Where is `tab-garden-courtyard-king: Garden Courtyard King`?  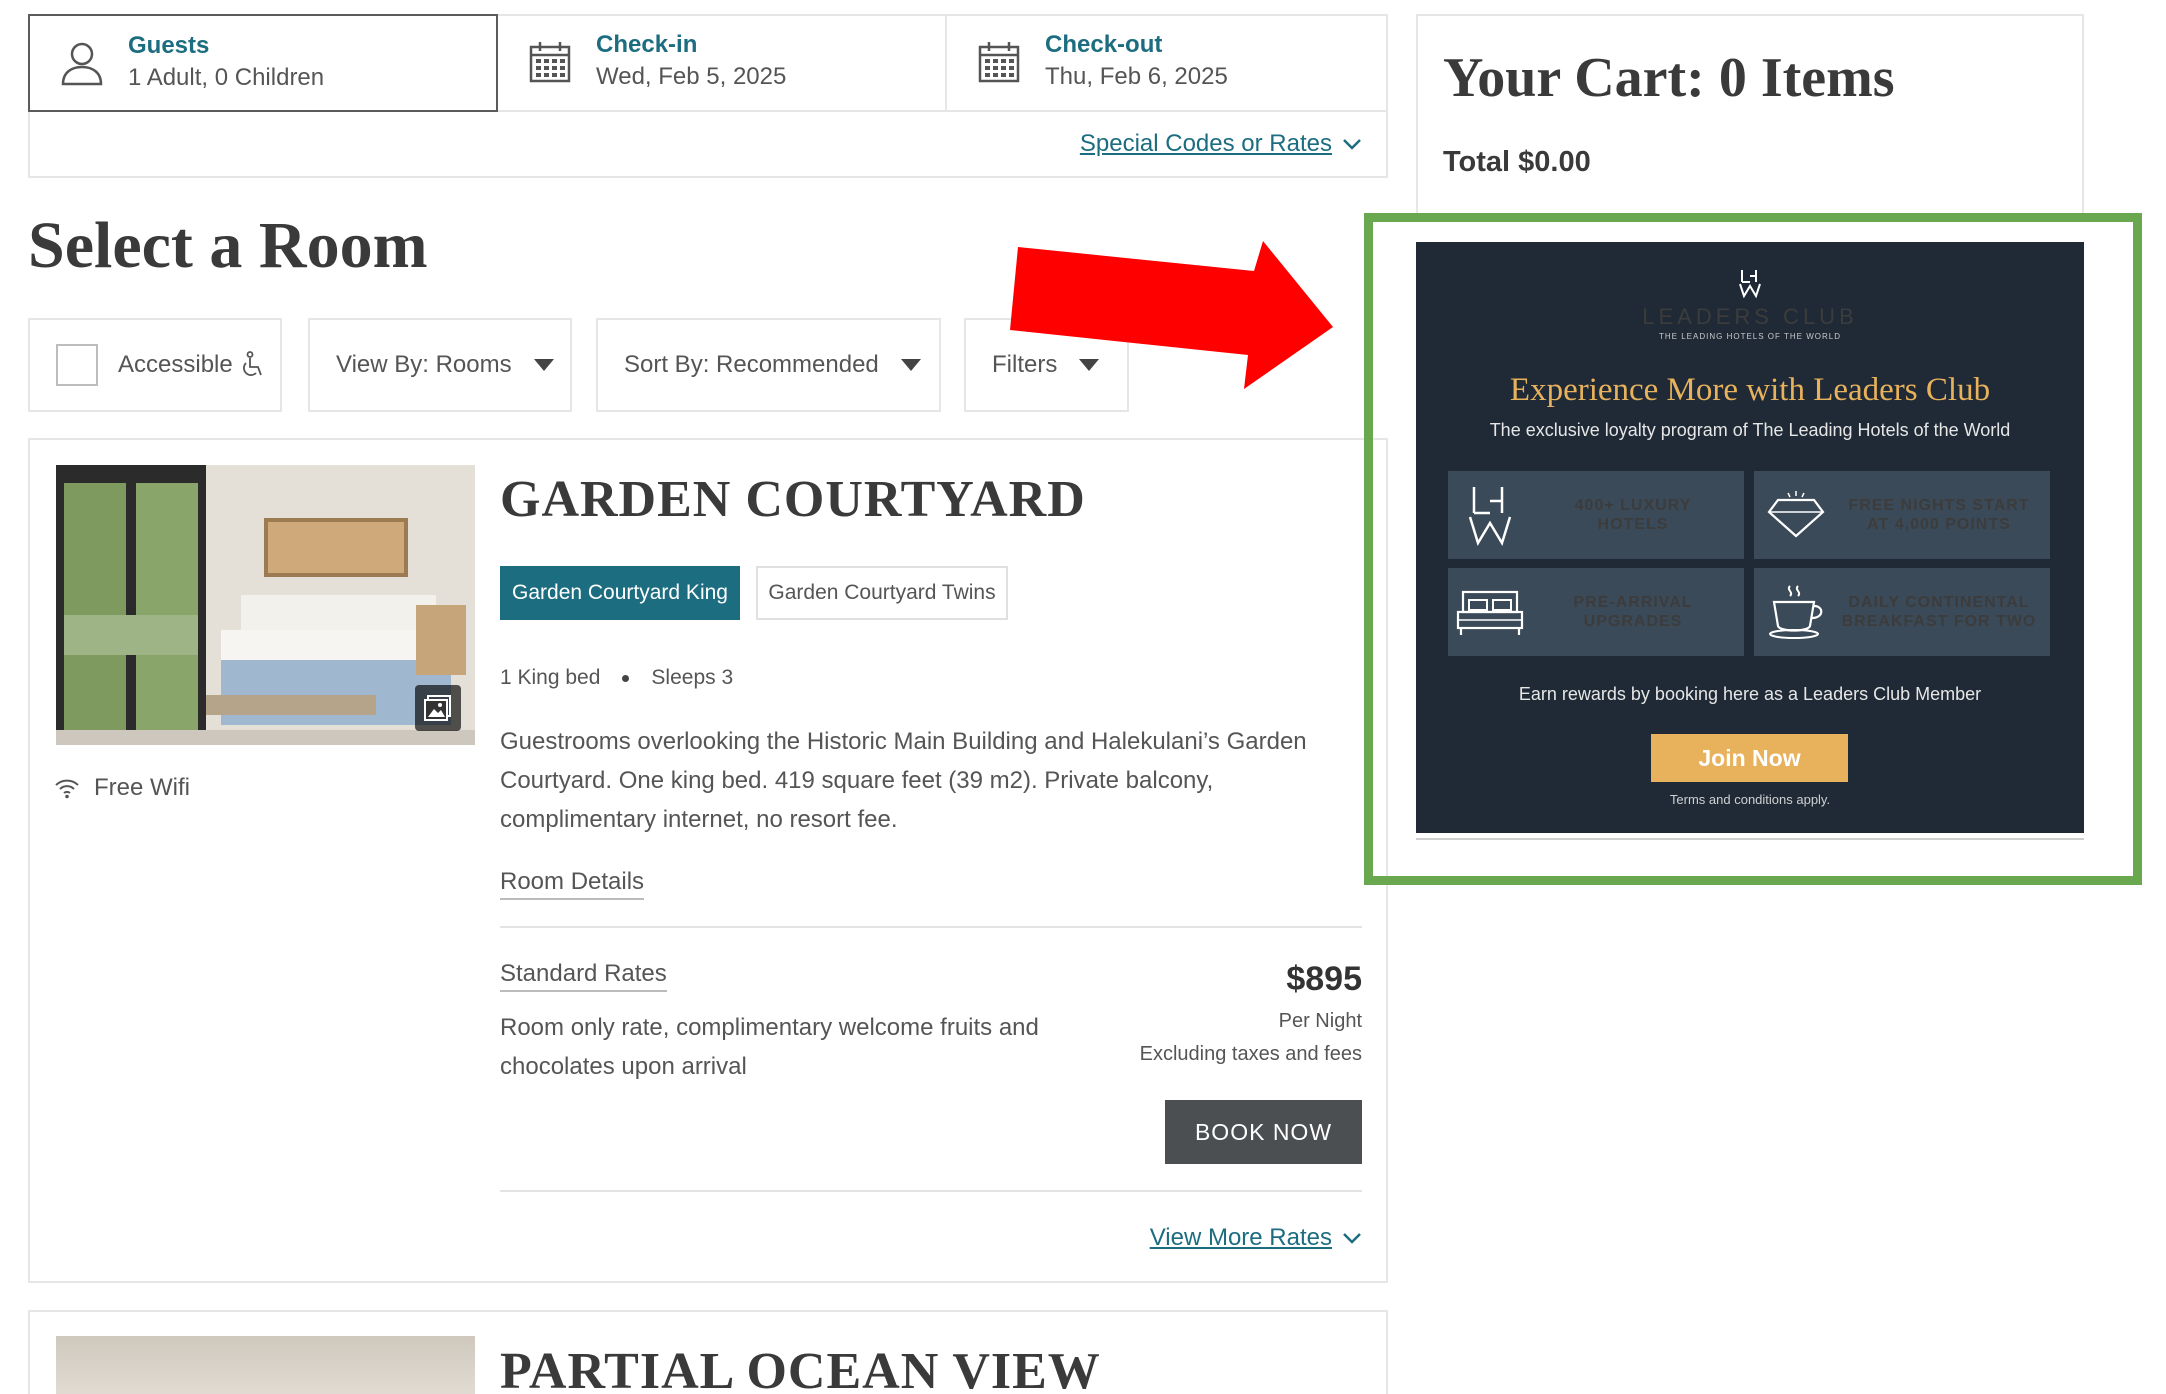
tab-garden-courtyard-king: Garden Courtyard King is located at coordinates (620, 593).